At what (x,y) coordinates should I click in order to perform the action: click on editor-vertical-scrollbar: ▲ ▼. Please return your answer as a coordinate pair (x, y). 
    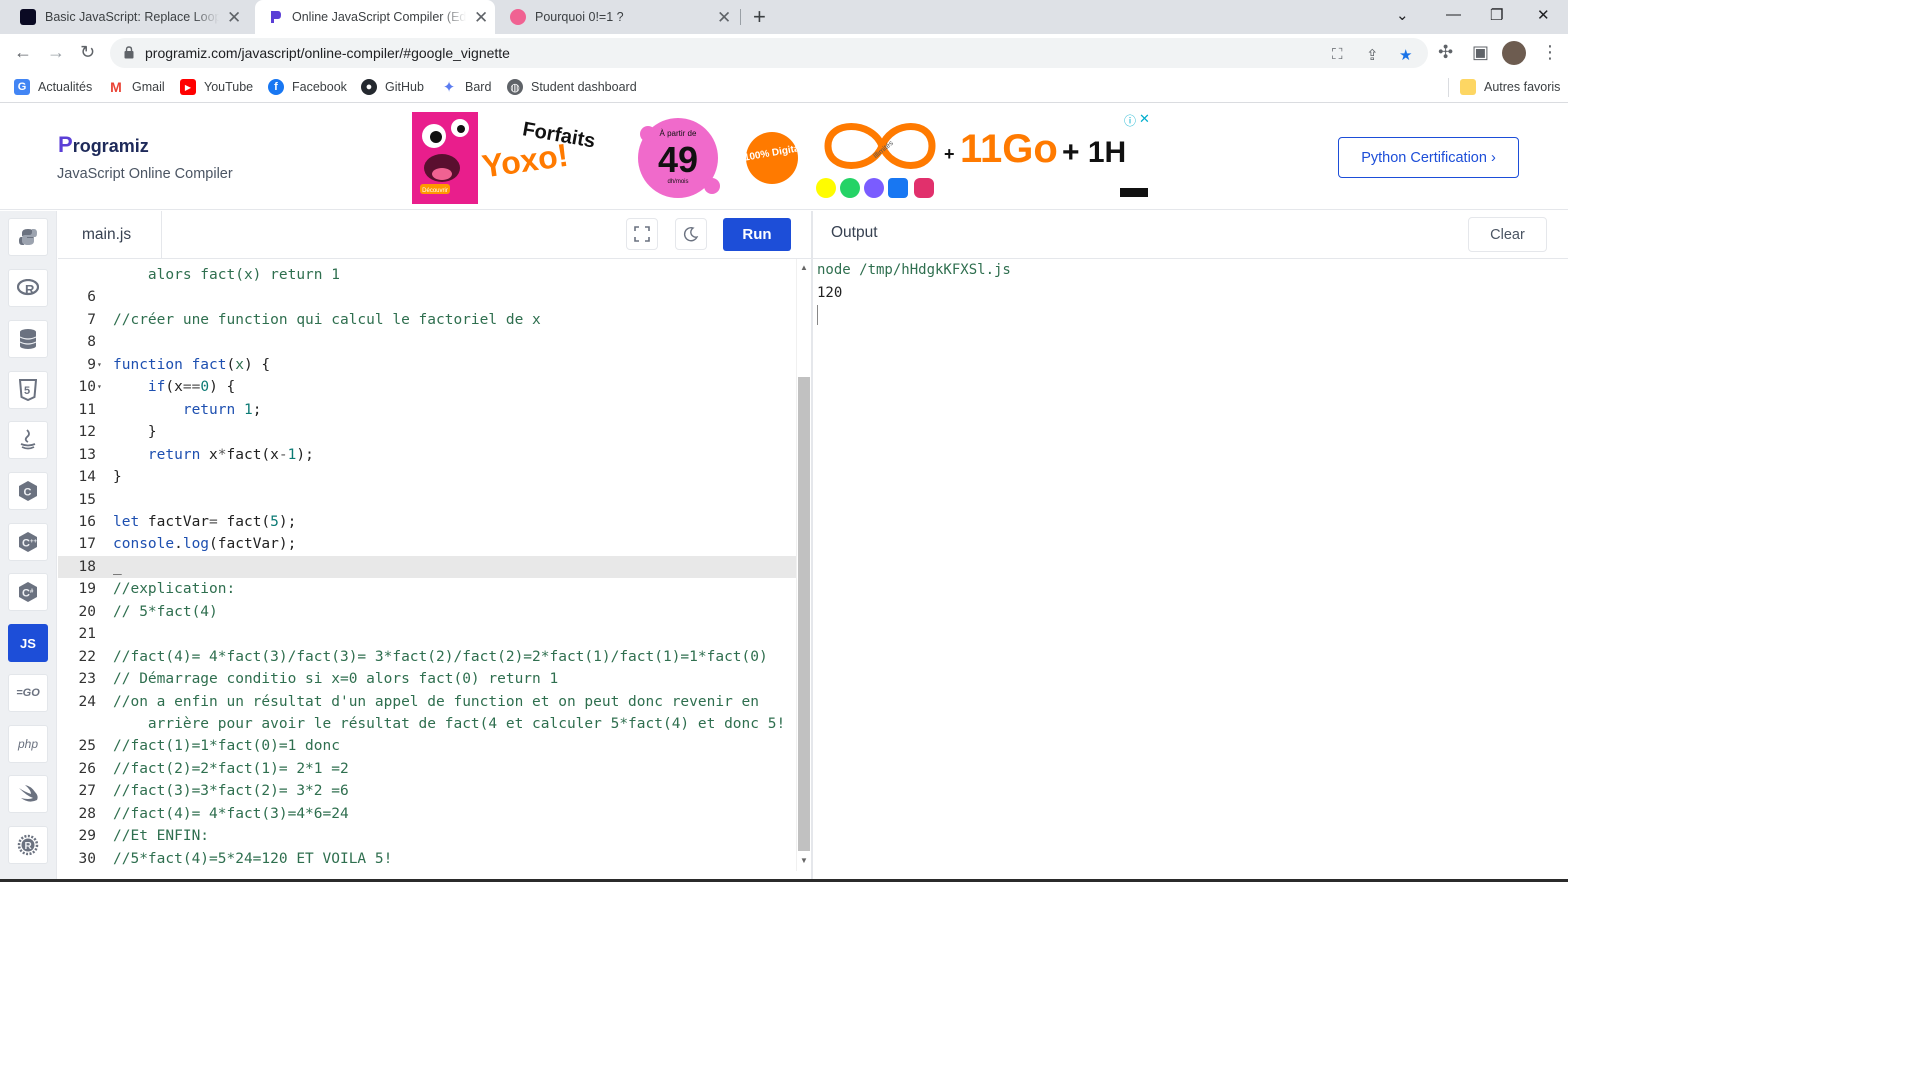
    Looking at the image, I should click on (803, 565).